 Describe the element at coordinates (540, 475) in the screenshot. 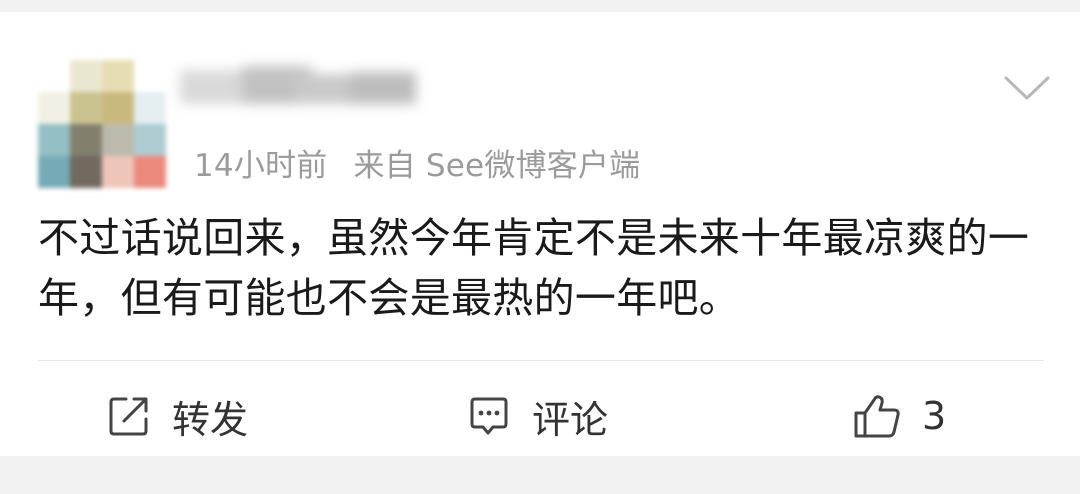

I see `page-bottom-spacer` at that location.